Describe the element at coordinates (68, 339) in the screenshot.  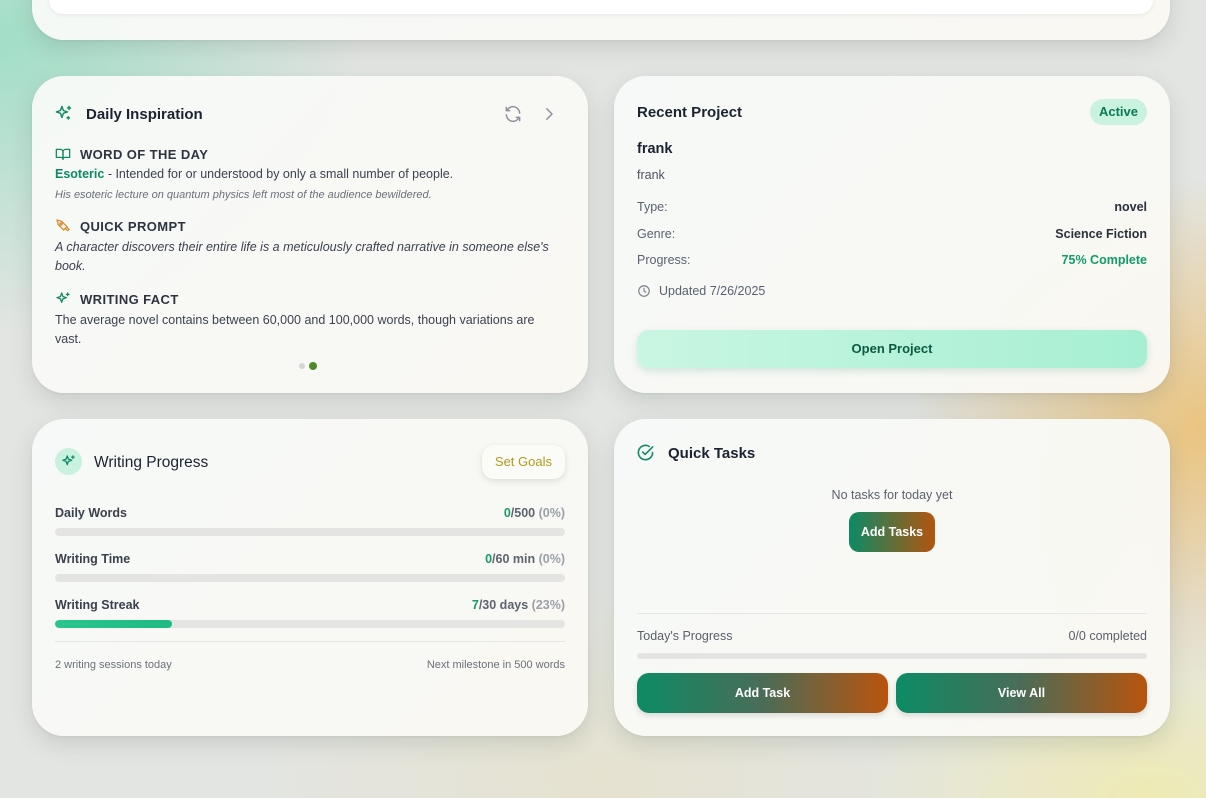
I see `writing-fact-line-2: vast.` at that location.